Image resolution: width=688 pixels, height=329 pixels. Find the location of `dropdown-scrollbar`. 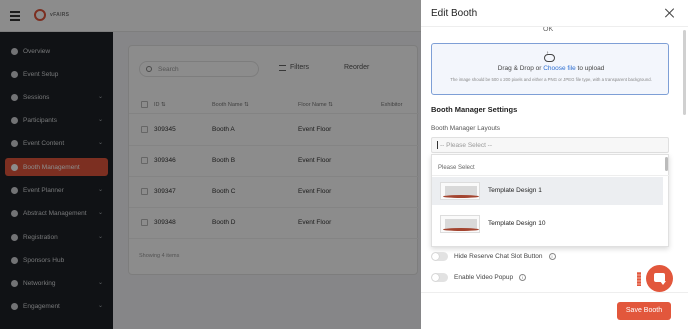

dropdown-scrollbar is located at coordinates (666, 164).